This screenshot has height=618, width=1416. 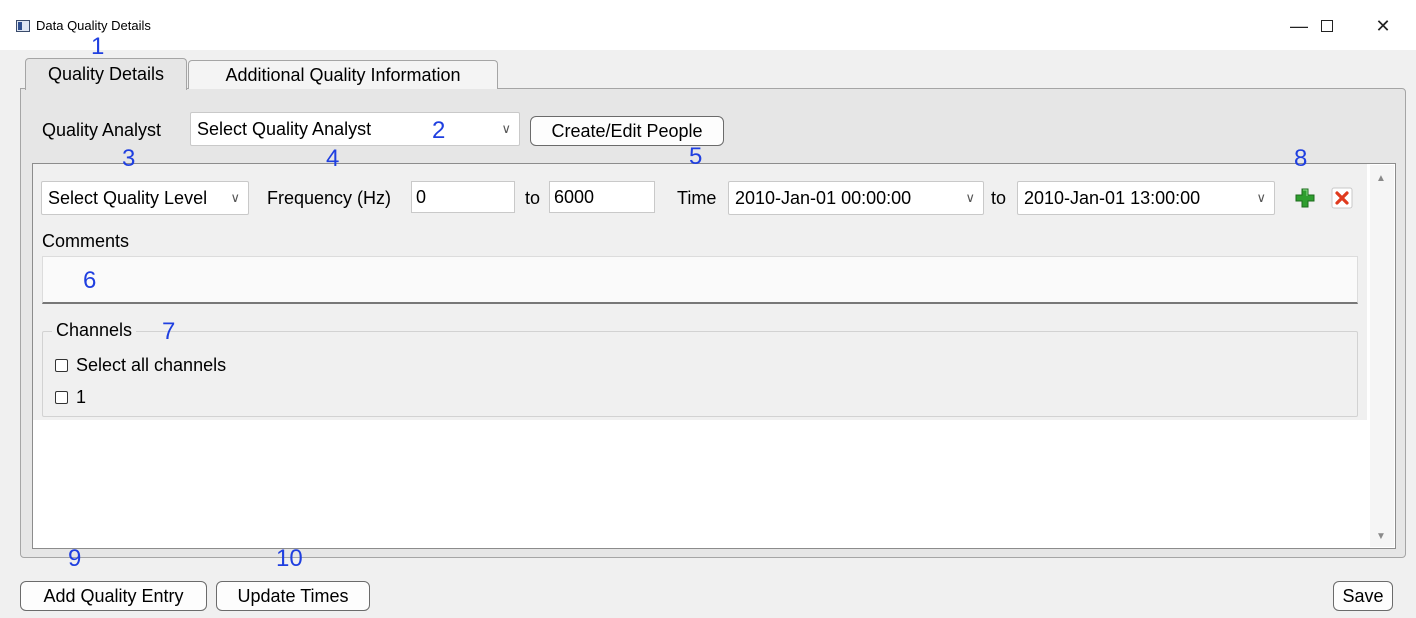 I want to click on frequency-from-input: 0, so click(x=463, y=197).